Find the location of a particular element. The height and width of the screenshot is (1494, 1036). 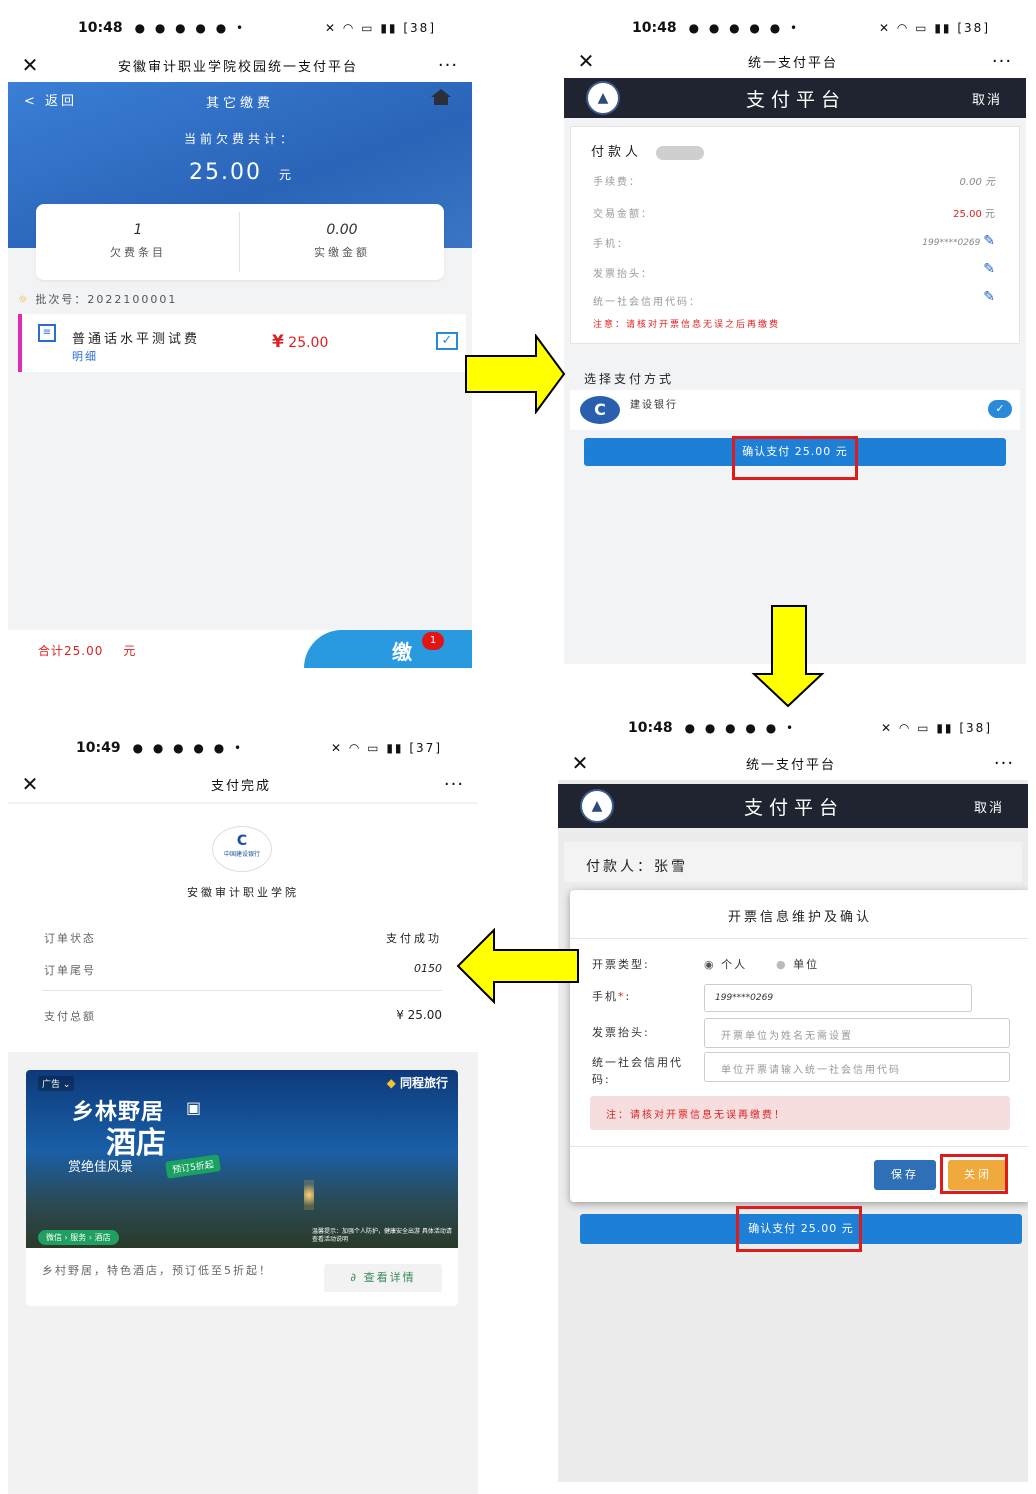

ad-path: 微信 › 服务 › 酒店 is located at coordinates (78, 1237).